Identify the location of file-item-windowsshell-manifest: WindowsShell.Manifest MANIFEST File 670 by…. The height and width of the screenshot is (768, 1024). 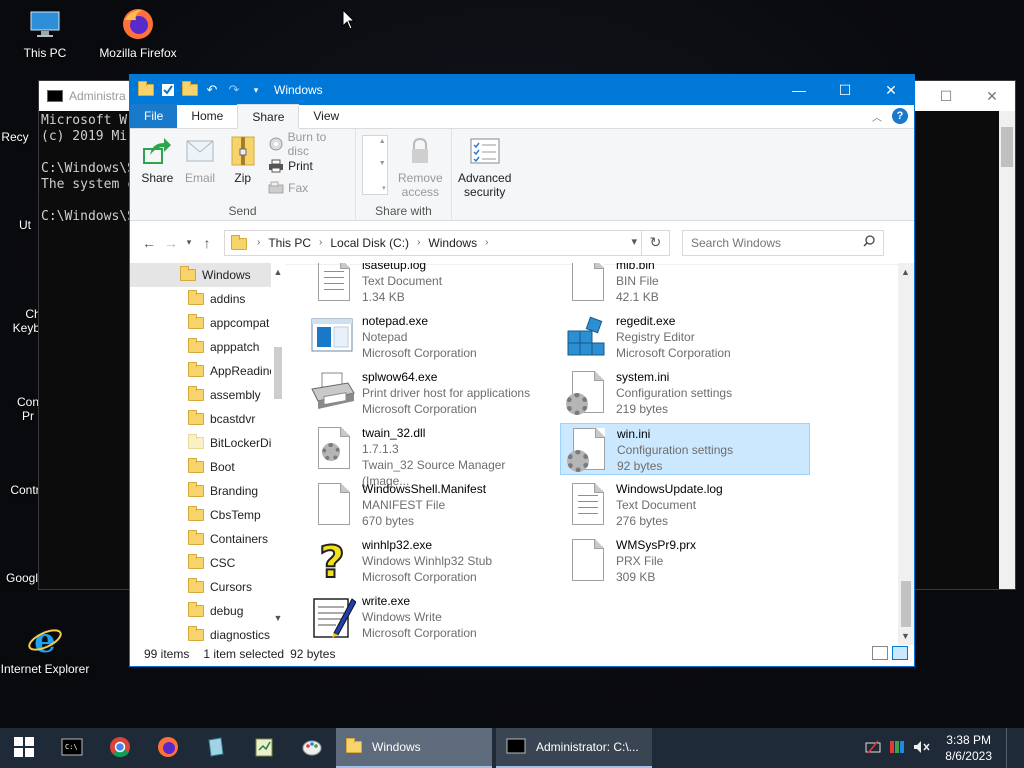
(431, 505).